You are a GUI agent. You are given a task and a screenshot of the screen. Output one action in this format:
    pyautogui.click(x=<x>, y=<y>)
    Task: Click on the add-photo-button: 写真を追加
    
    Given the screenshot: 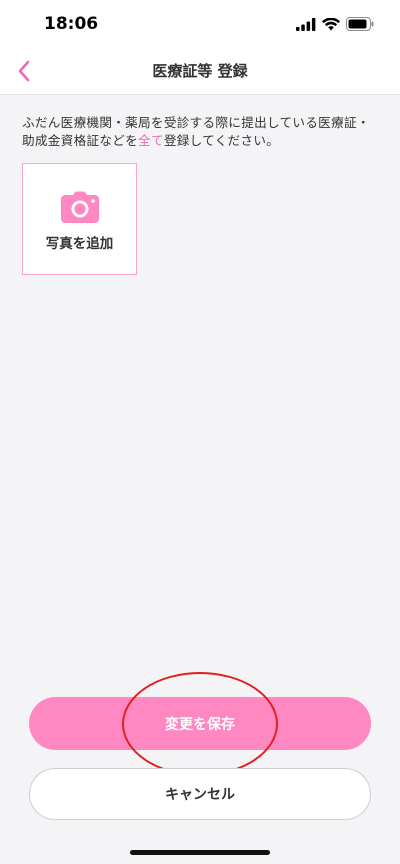 What is the action you would take?
    pyautogui.click(x=79, y=219)
    